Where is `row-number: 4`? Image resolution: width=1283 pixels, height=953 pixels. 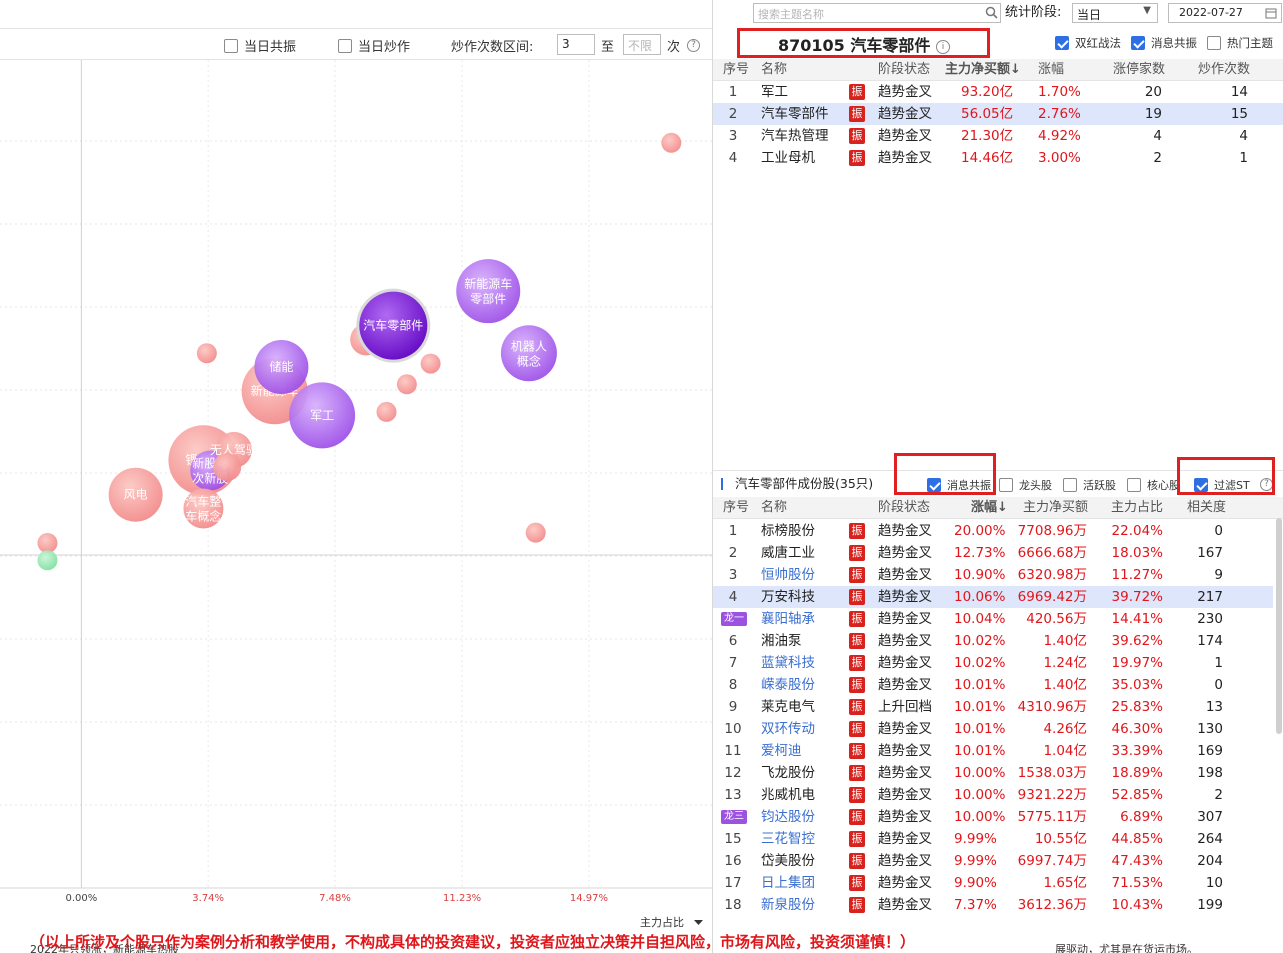 row-number: 4 is located at coordinates (733, 158).